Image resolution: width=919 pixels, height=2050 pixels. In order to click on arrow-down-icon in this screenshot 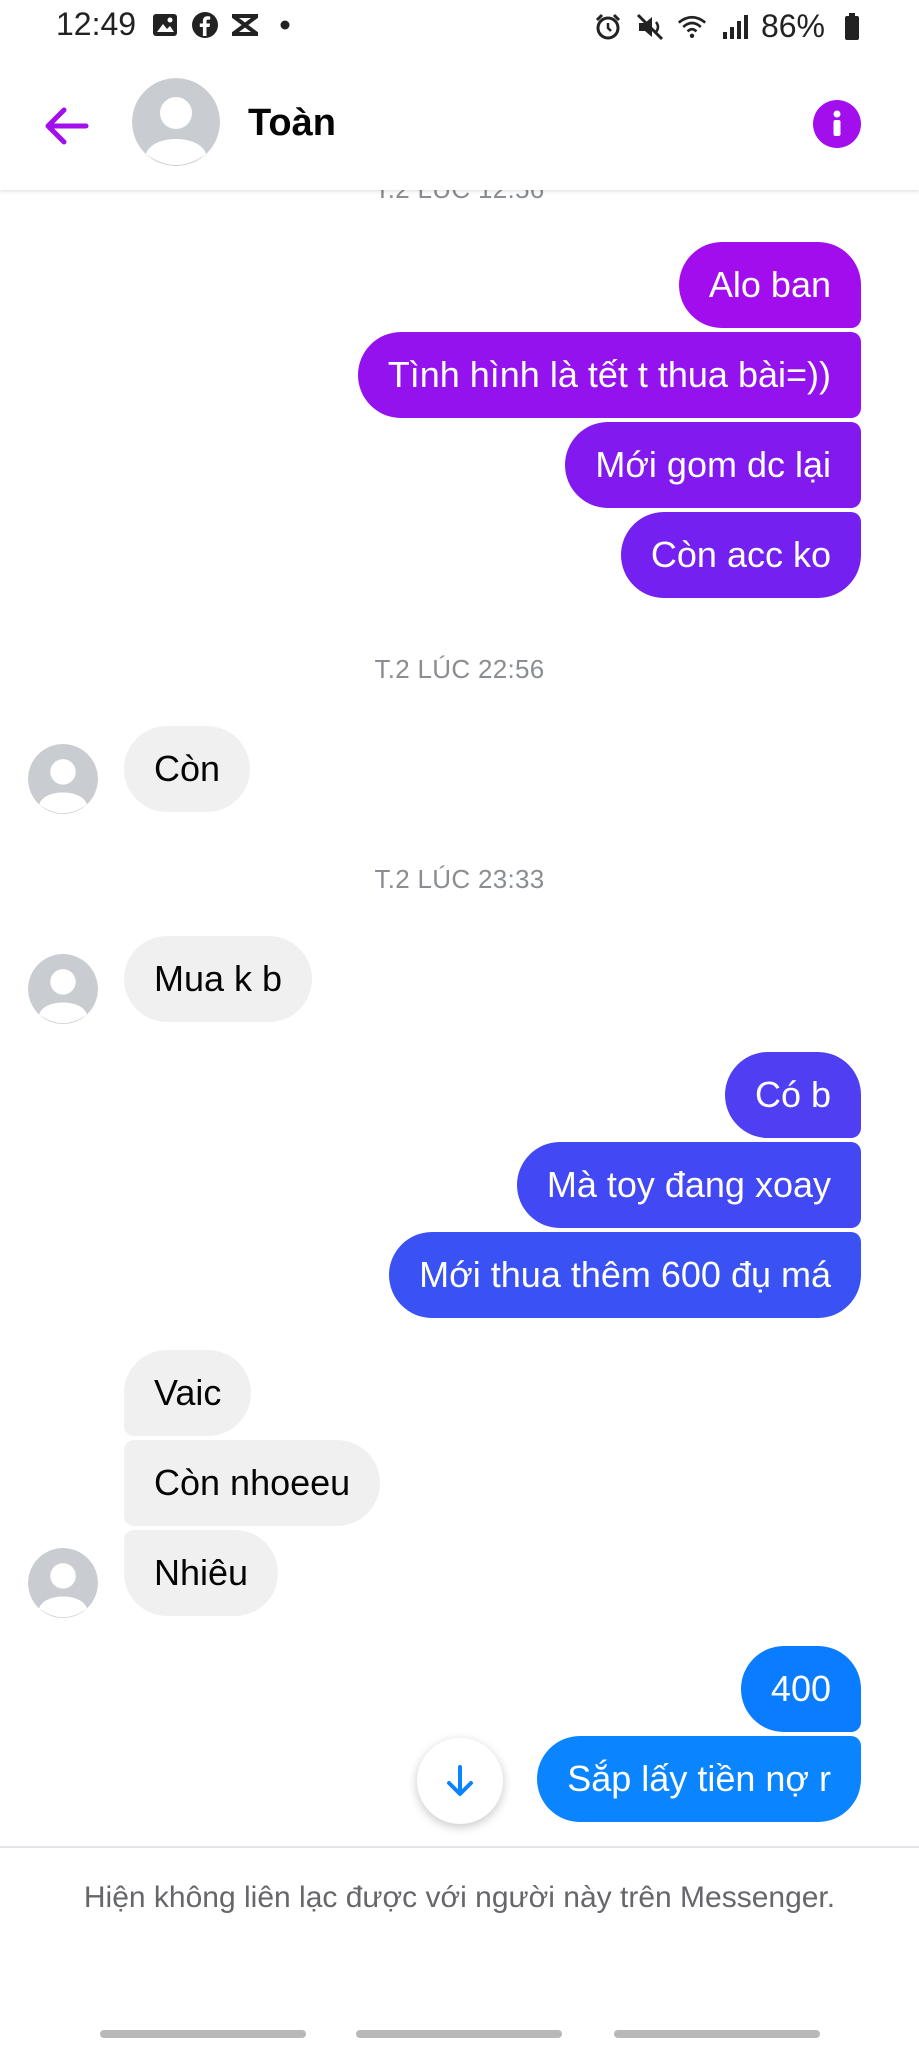, I will do `click(460, 1780)`.